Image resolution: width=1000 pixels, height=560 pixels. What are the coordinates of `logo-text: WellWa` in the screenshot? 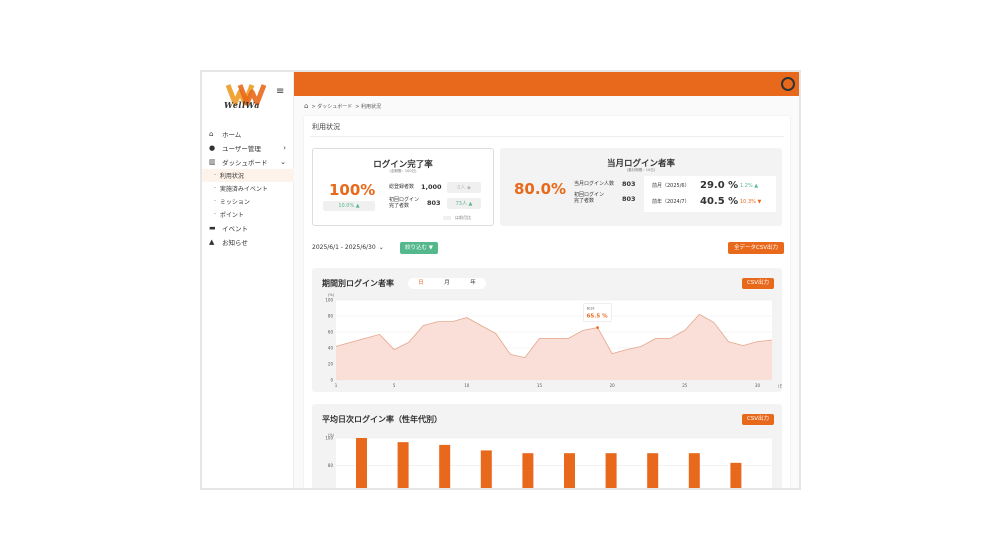 It's located at (242, 105).